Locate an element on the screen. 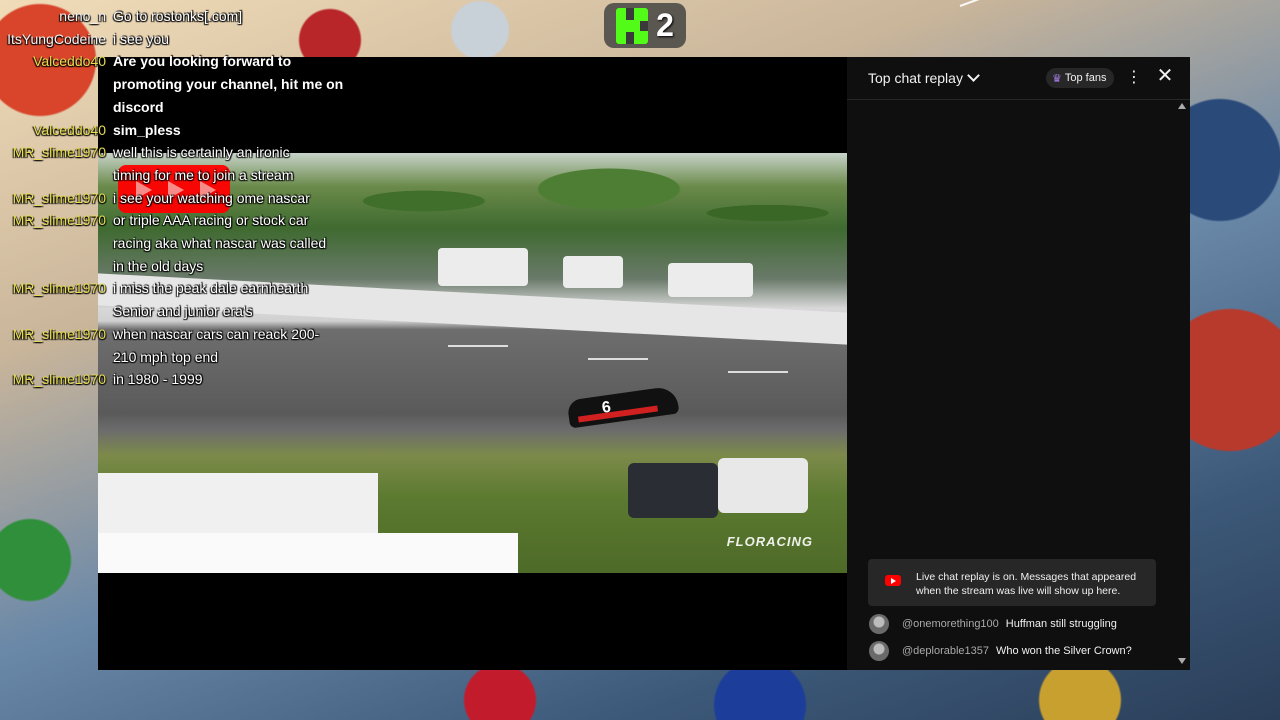 This screenshot has height=720, width=1280. video-trees is located at coordinates (582, 213).